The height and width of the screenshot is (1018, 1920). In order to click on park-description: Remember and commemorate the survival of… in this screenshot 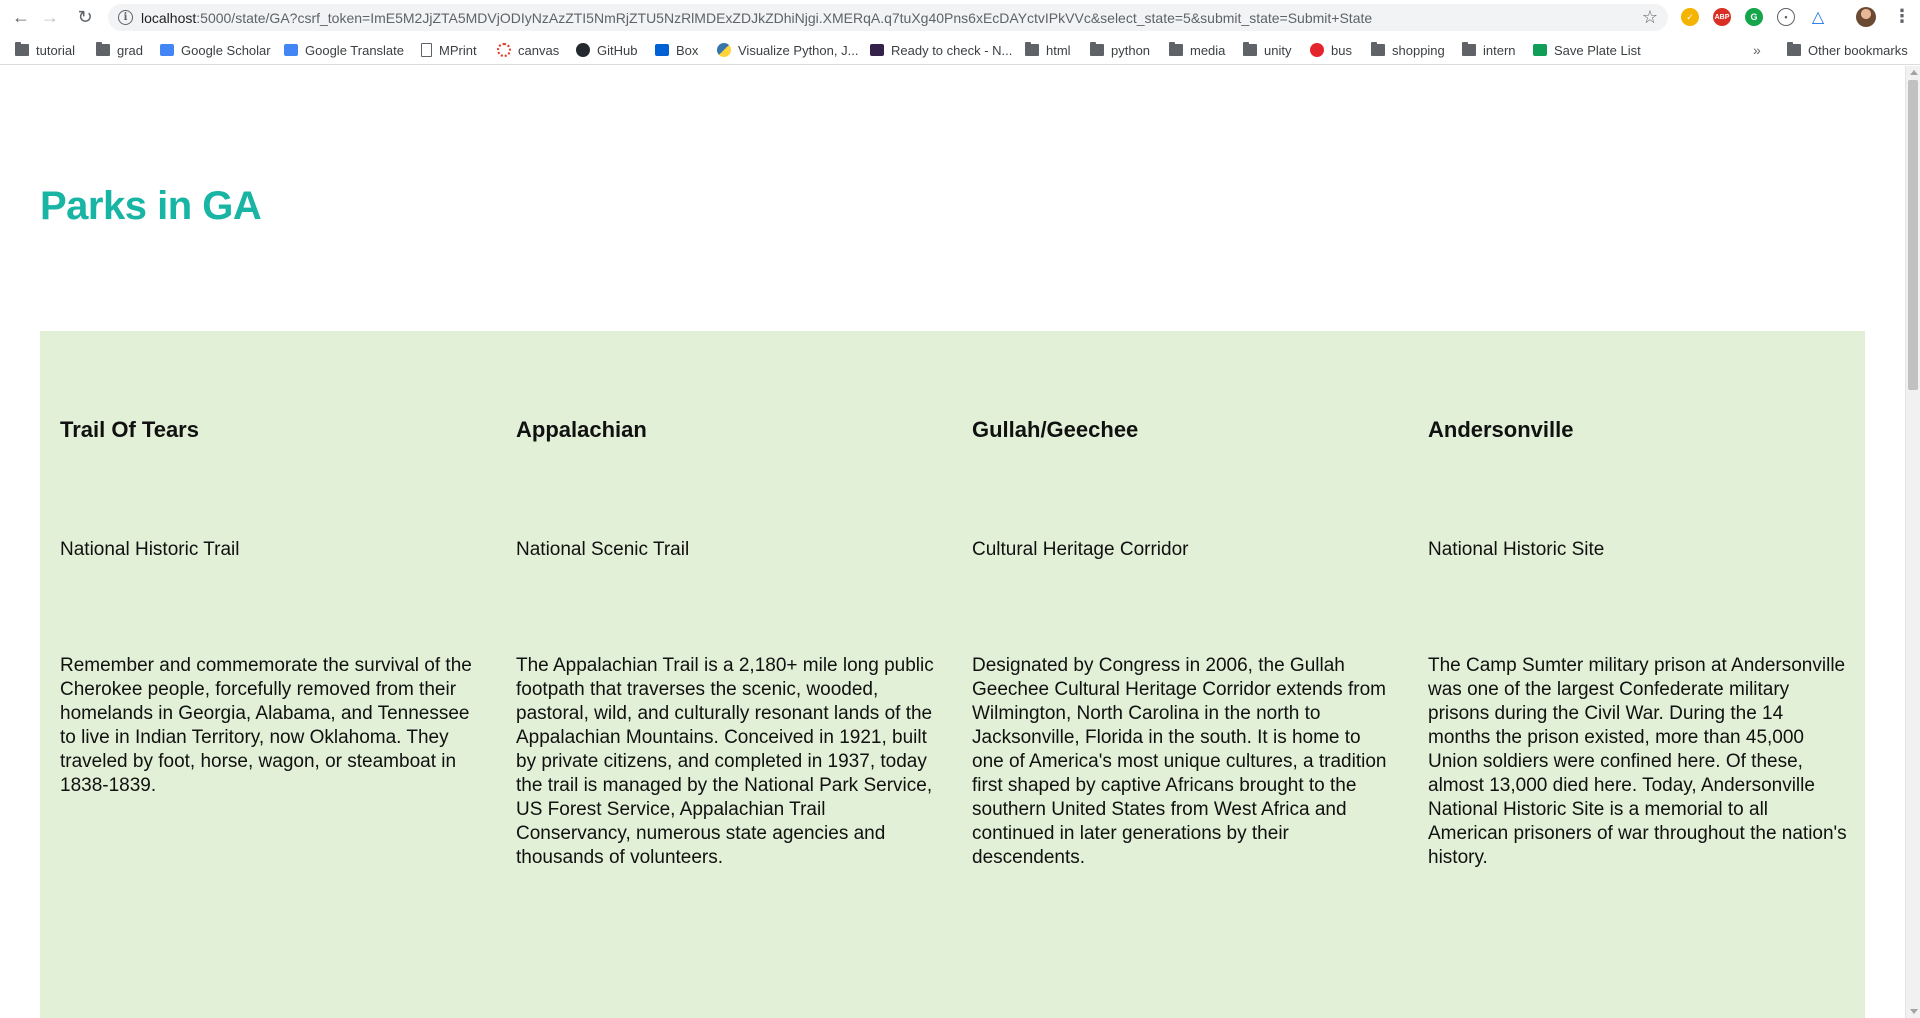, I will do `click(266, 725)`.